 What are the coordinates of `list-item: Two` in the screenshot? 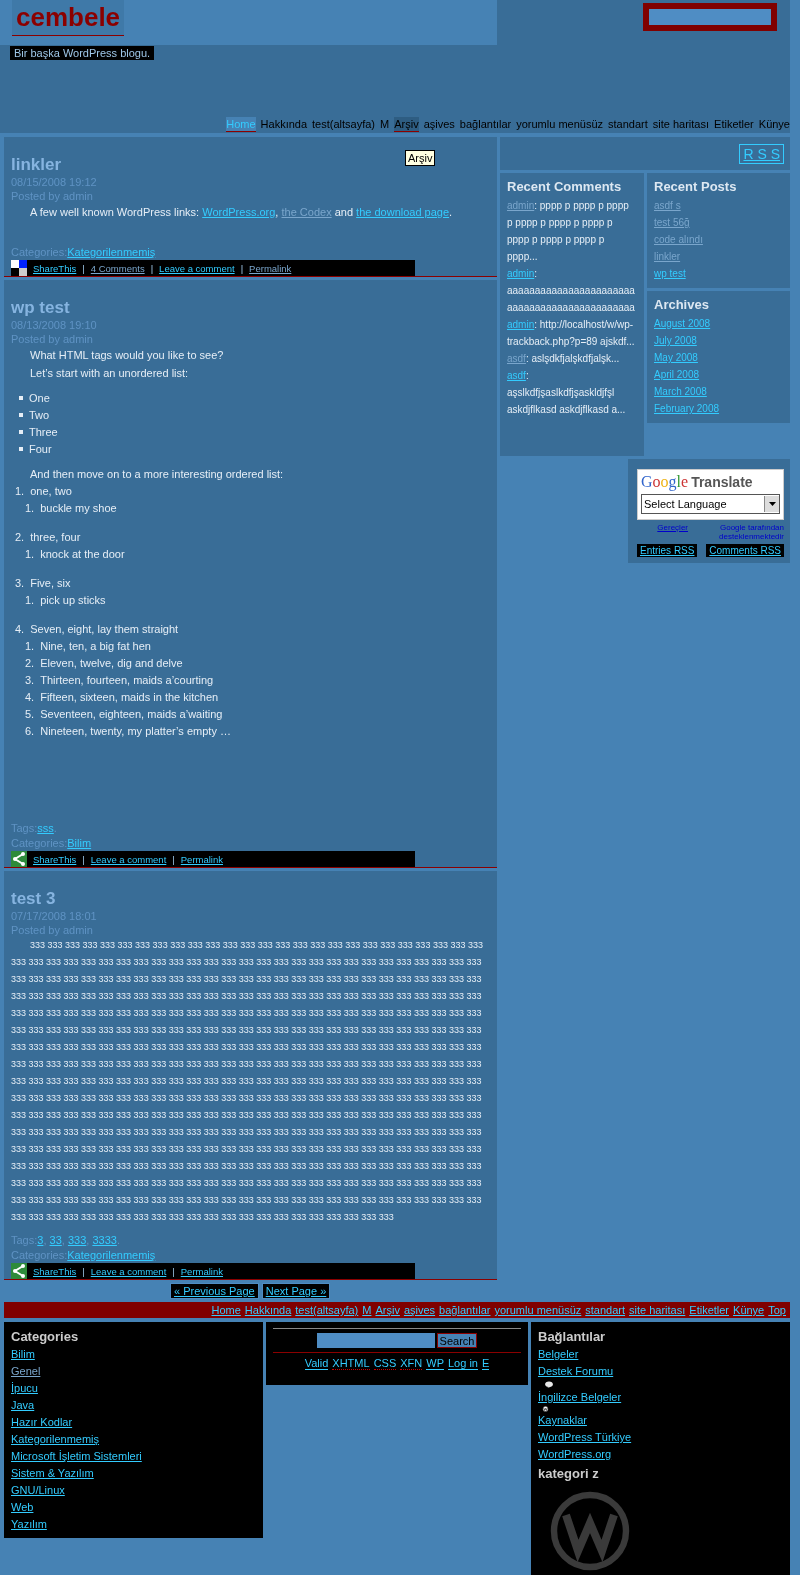 It's located at (39, 415).